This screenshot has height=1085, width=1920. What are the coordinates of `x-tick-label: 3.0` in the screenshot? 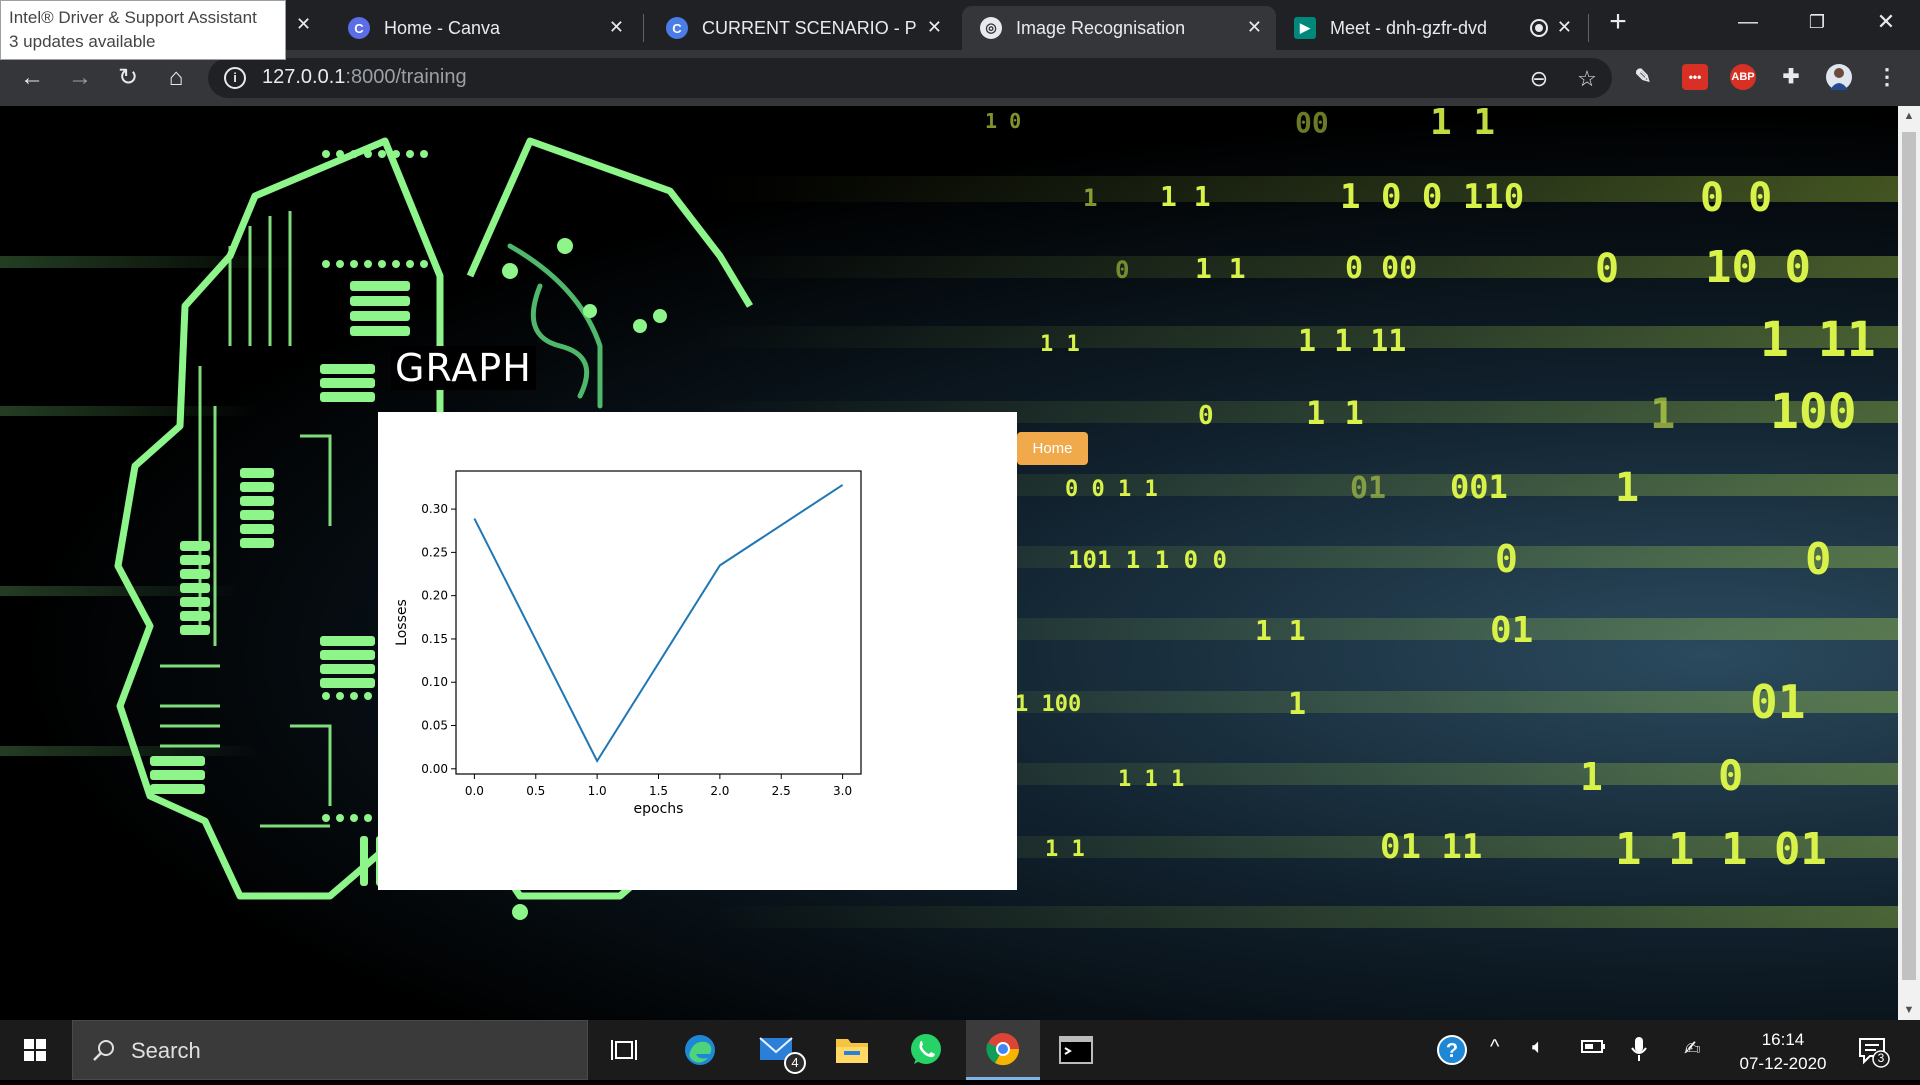 It's located at (842, 791).